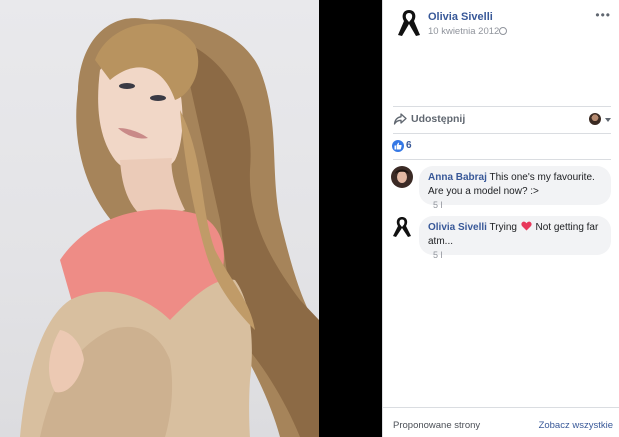 This screenshot has height=437, width=619. I want to click on see-all-link: Zobacz wszystkie, so click(576, 425).